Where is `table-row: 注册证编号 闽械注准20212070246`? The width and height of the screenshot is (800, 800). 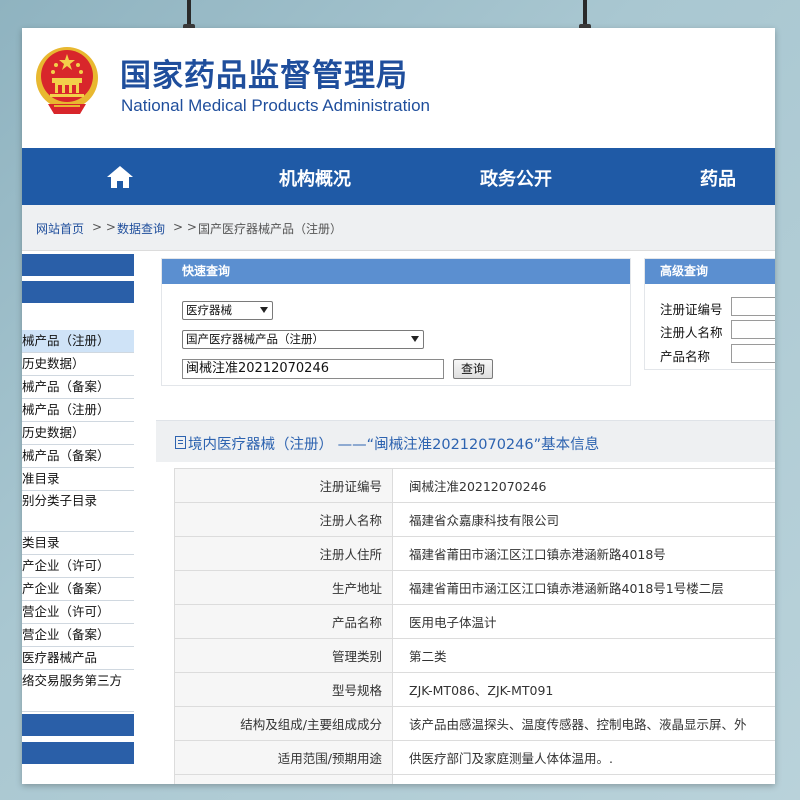 table-row: 注册证编号 闽械注准20212070246 is located at coordinates (474, 485).